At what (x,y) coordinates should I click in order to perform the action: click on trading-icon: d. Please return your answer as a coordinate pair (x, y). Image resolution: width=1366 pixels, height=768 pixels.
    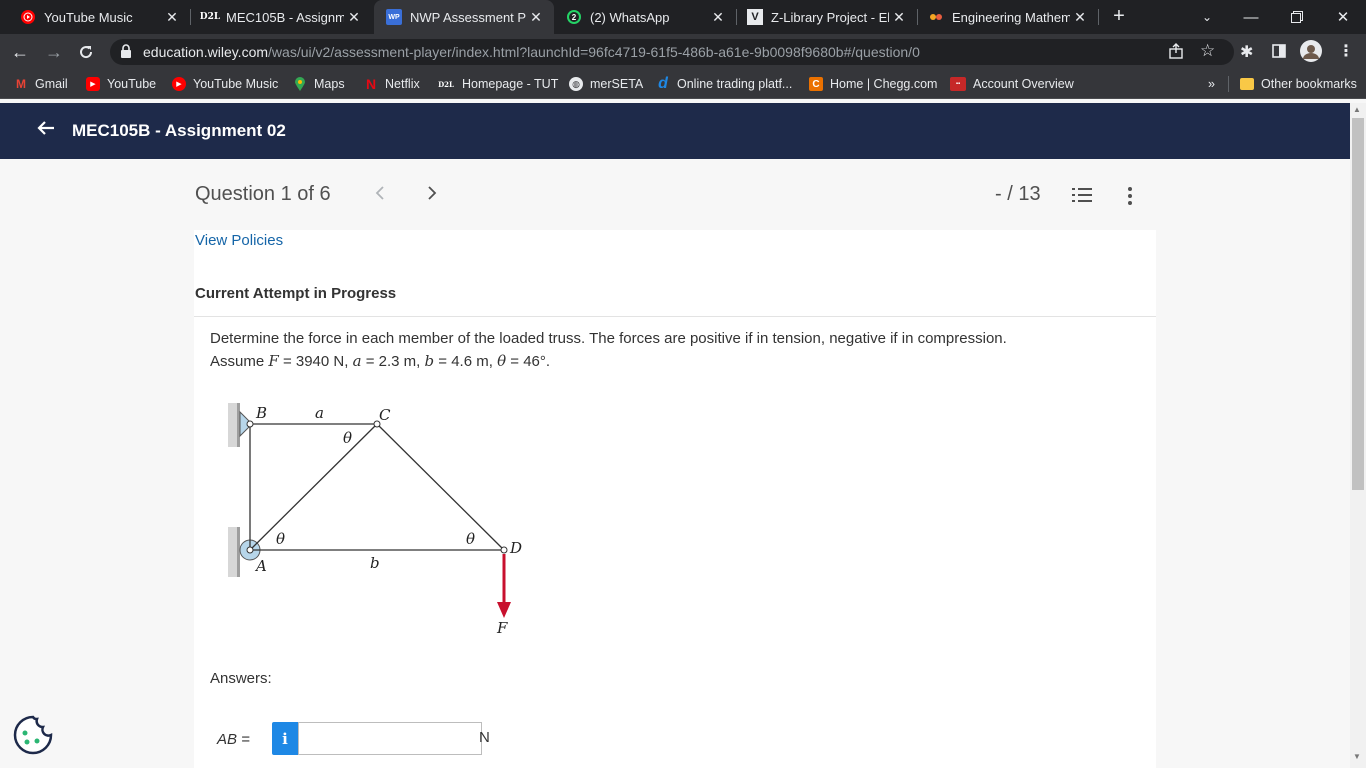
    Looking at the image, I should click on (663, 83).